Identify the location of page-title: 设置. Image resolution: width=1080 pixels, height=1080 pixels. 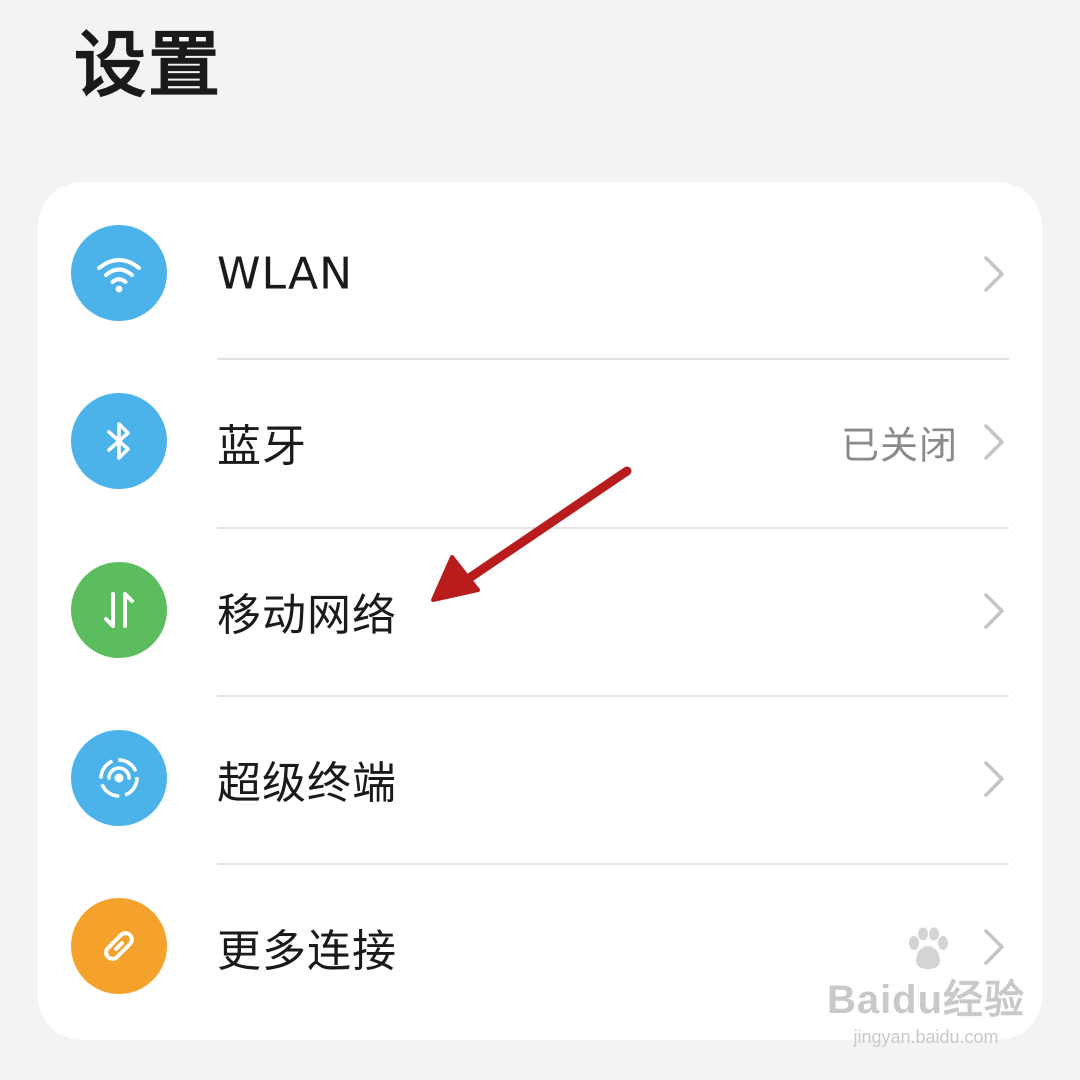
(148, 65).